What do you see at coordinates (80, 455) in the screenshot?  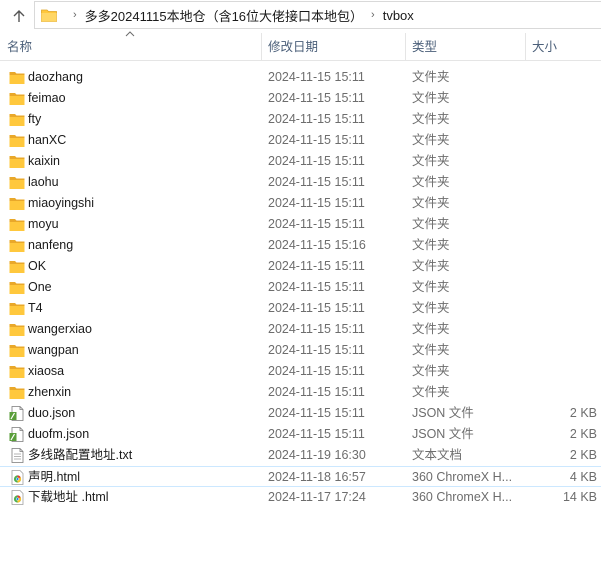 I see `file-name: 多线路配置地址.txt` at bounding box center [80, 455].